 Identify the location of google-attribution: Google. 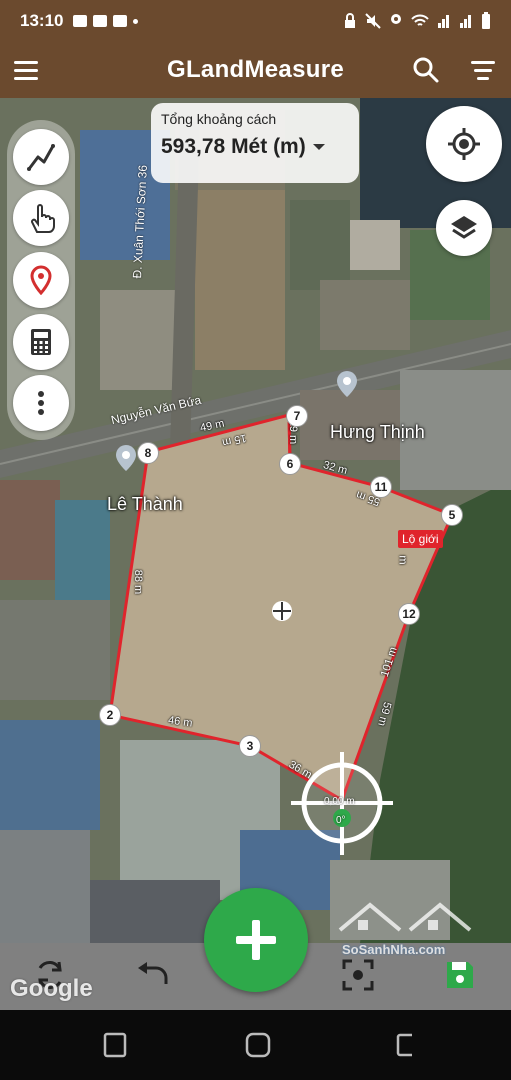
(51, 988).